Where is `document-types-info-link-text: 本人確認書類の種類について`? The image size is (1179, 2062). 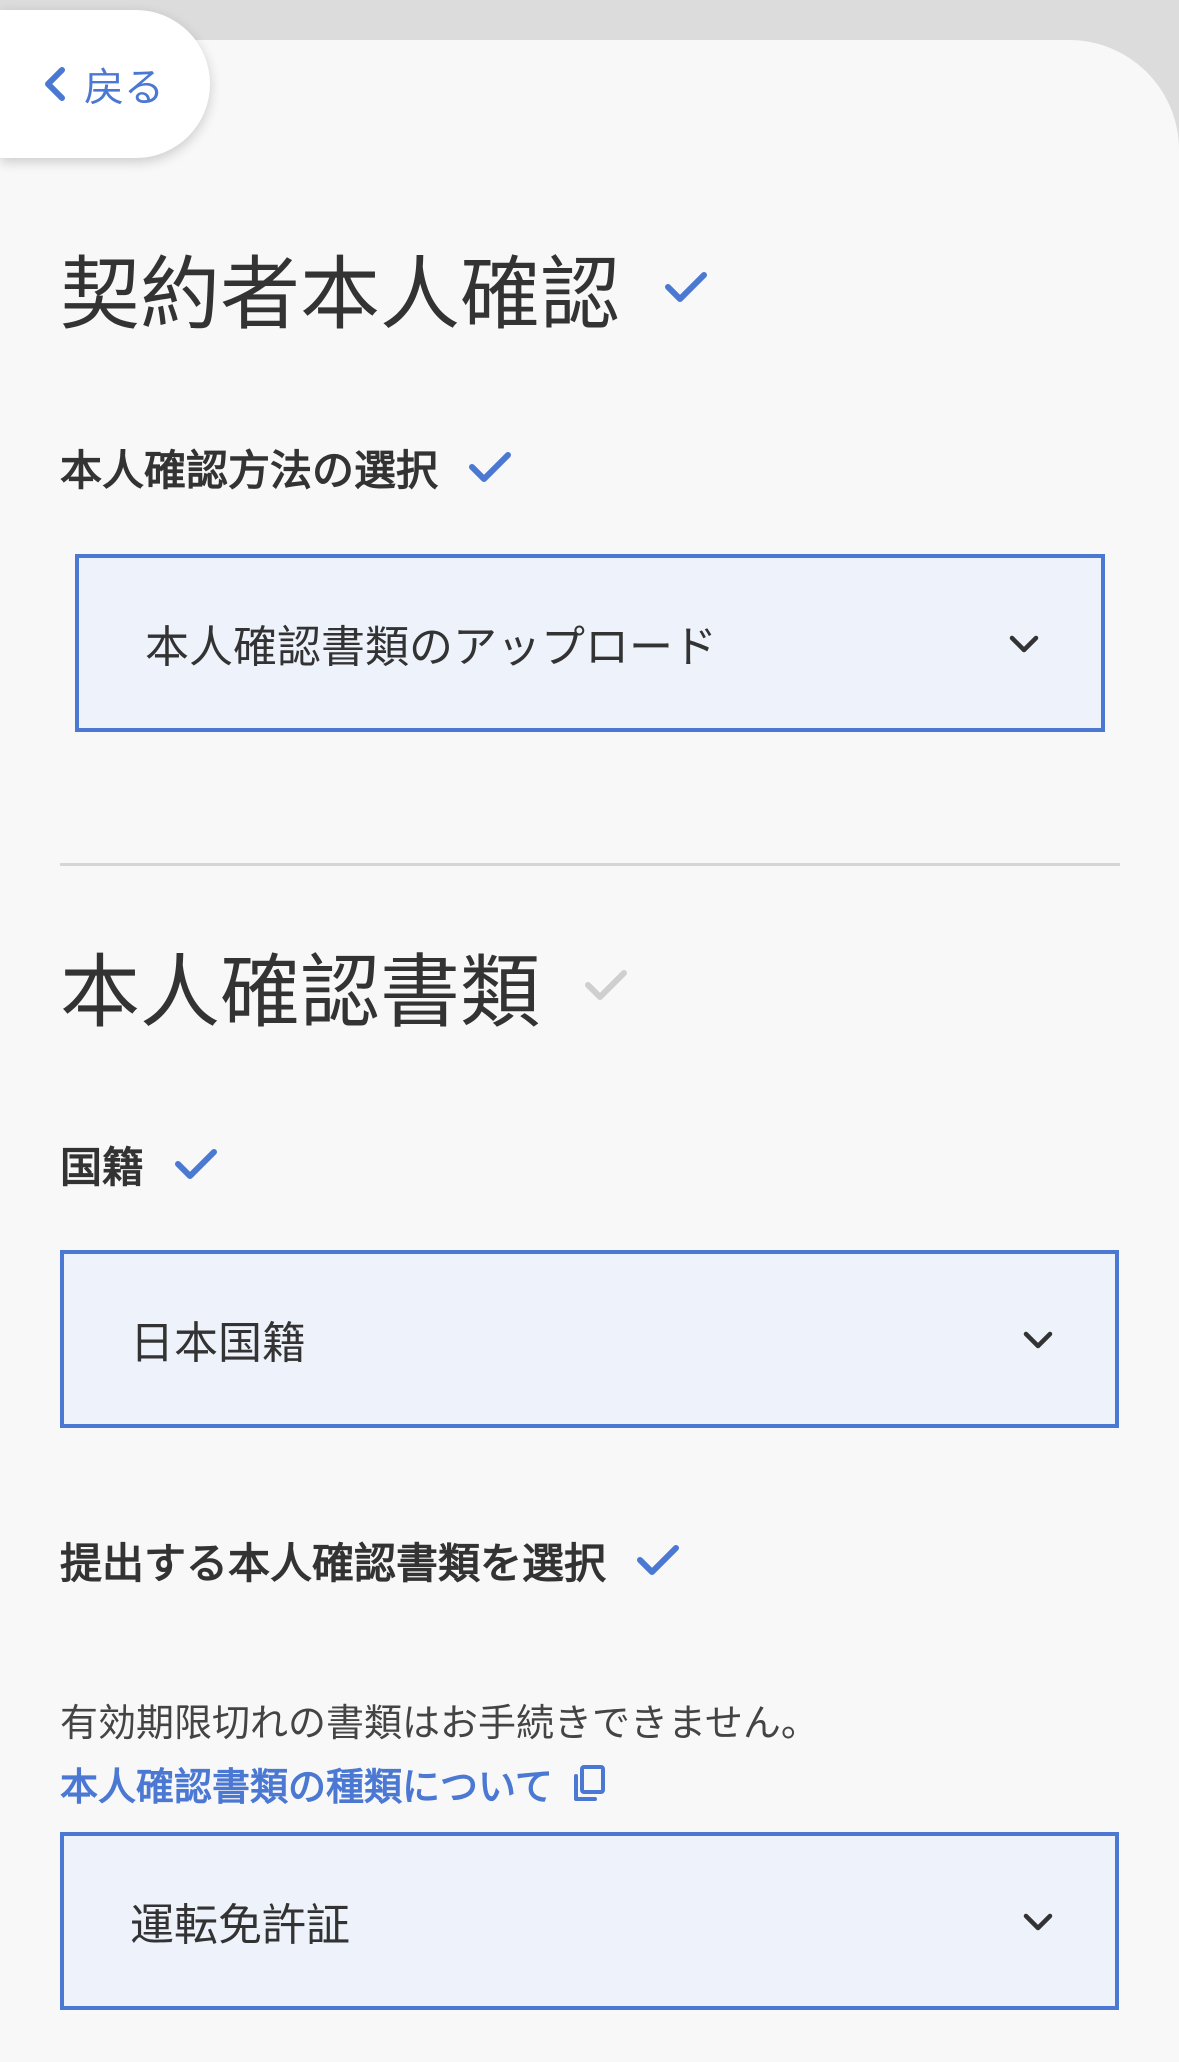 document-types-info-link-text: 本人確認書類の種類について is located at coordinates (306, 1787).